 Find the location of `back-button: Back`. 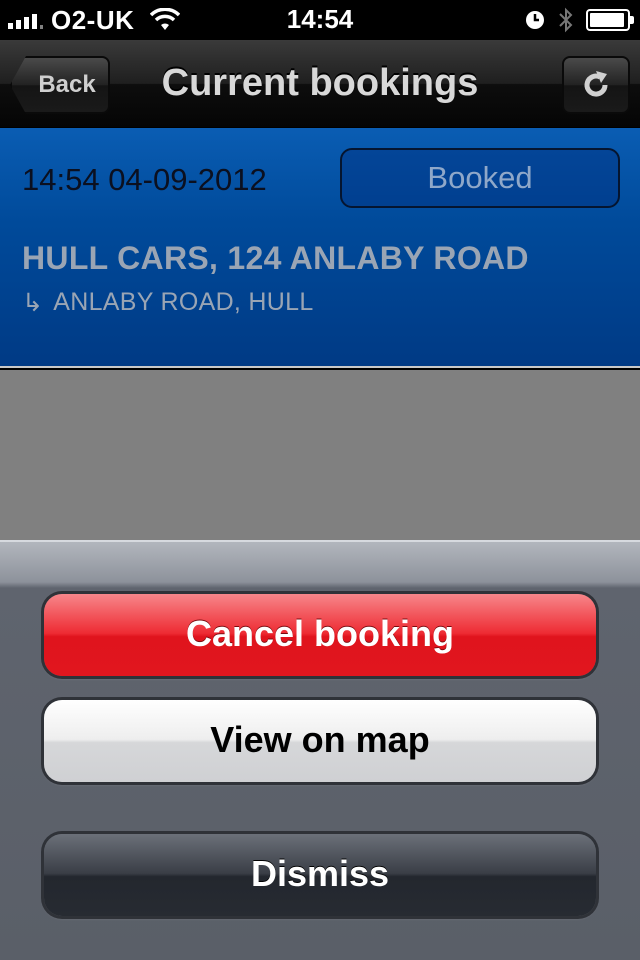

back-button: Back is located at coordinates (60, 85).